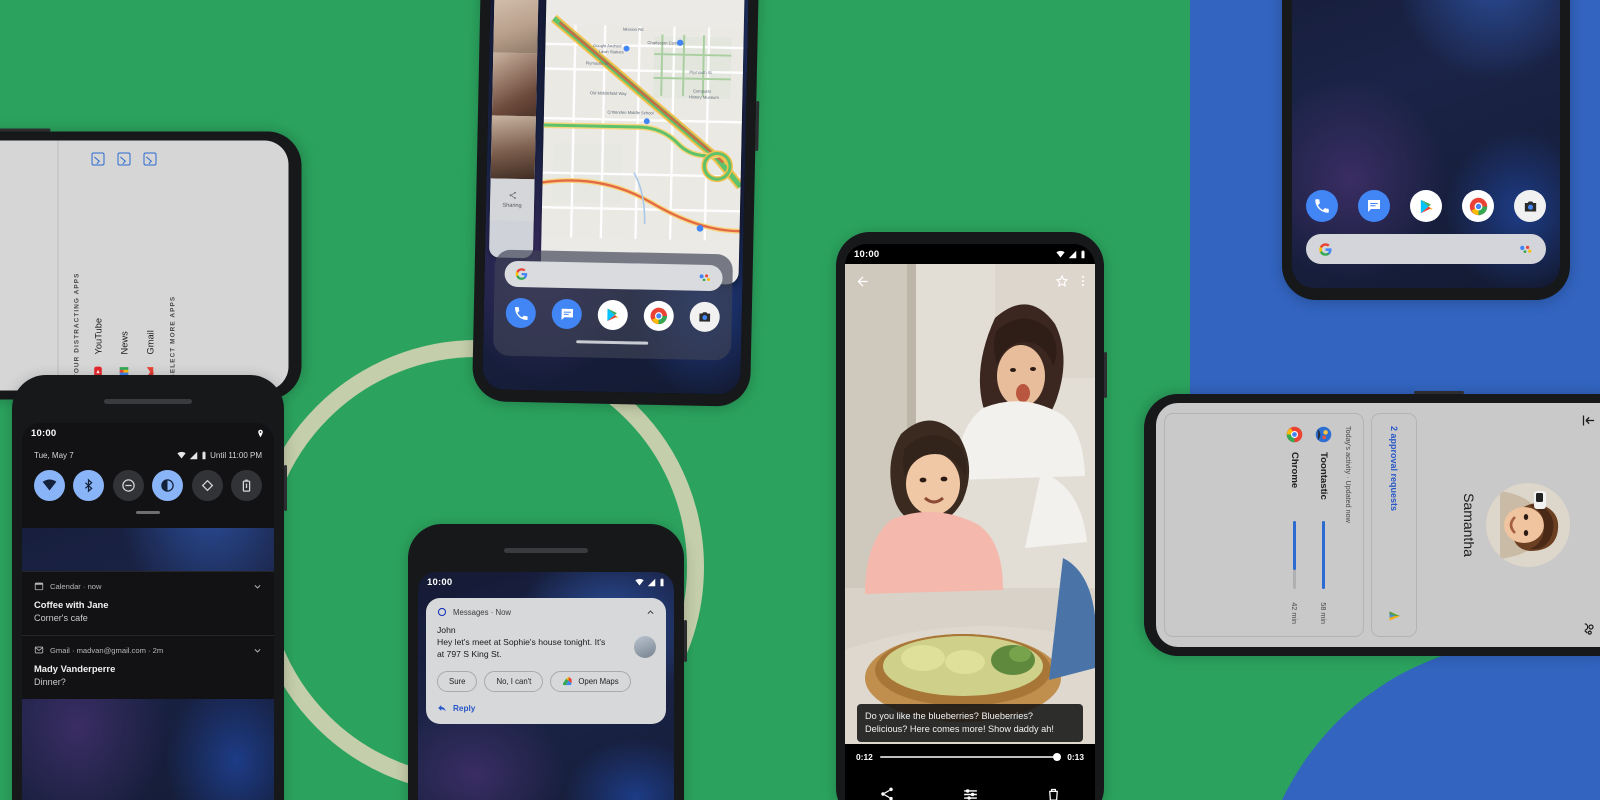 This screenshot has width=1600, height=800. What do you see at coordinates (862, 281) in the screenshot?
I see `arrow-back-icon` at bounding box center [862, 281].